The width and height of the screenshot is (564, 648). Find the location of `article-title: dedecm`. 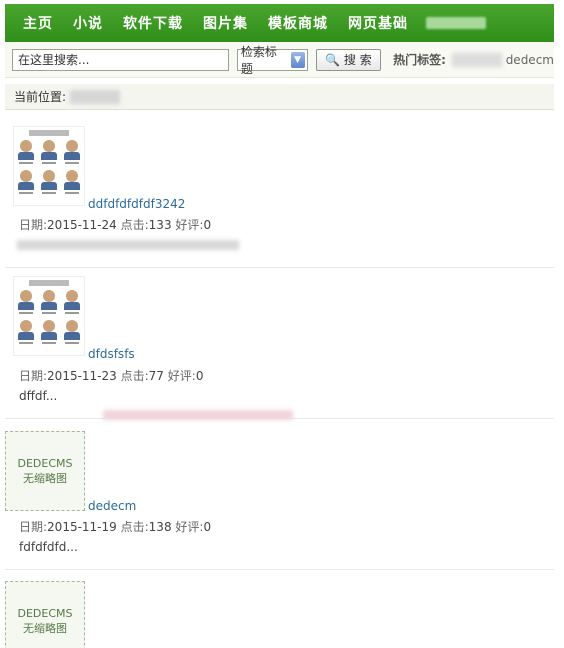

article-title: dedecm is located at coordinates (112, 506).